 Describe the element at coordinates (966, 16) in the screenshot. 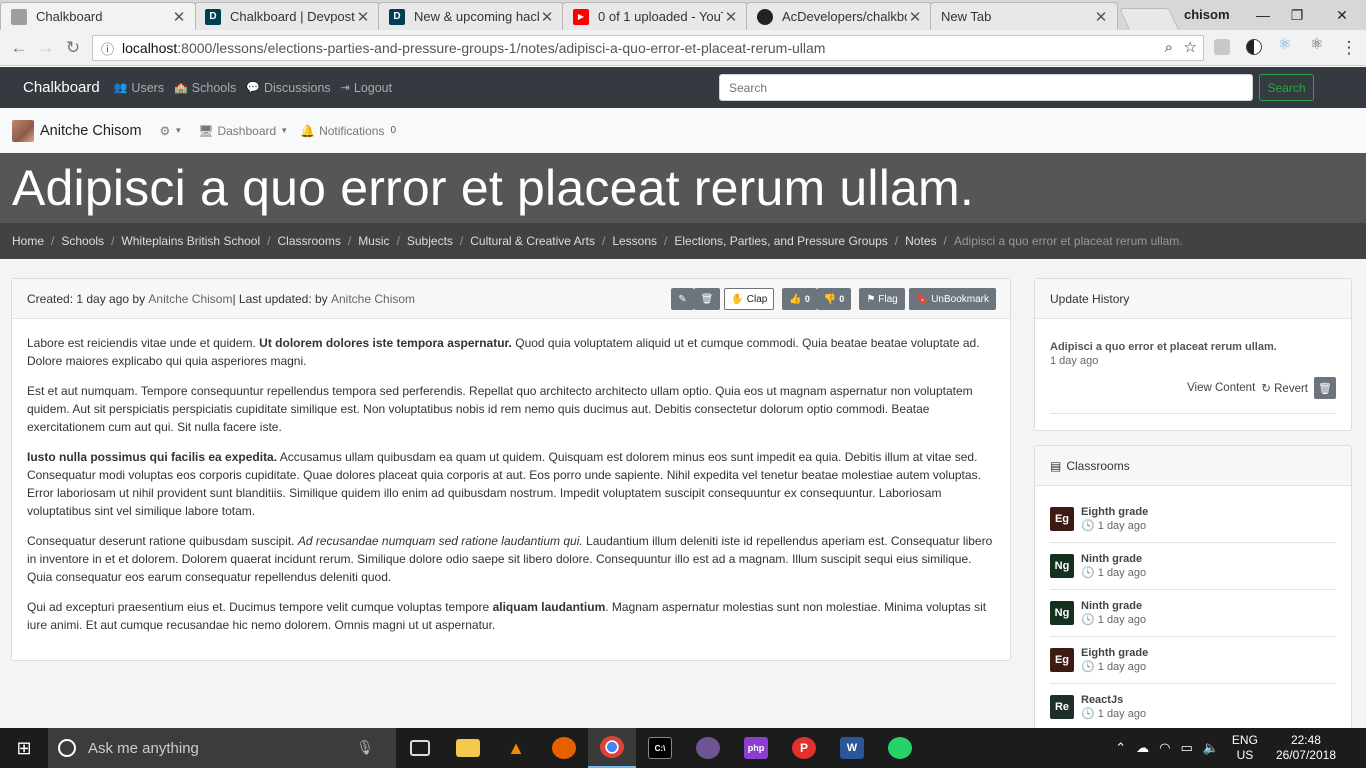

I see `tab-title: New Tab` at that location.